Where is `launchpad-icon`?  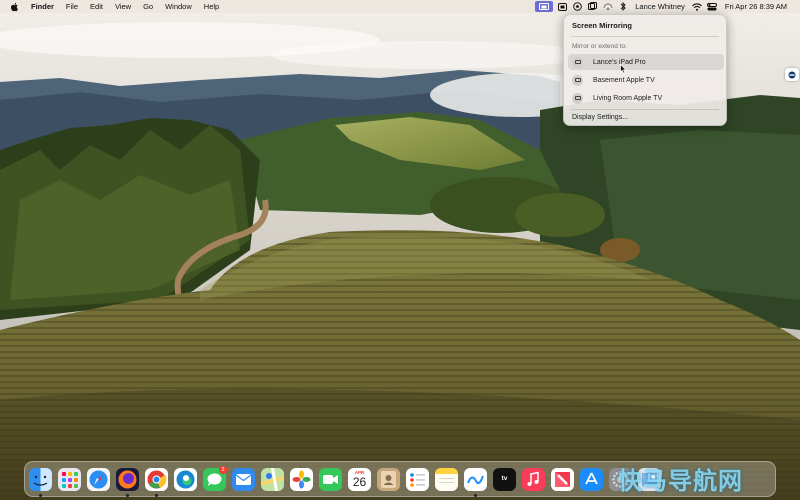
launchpad-icon is located at coordinates (69, 479).